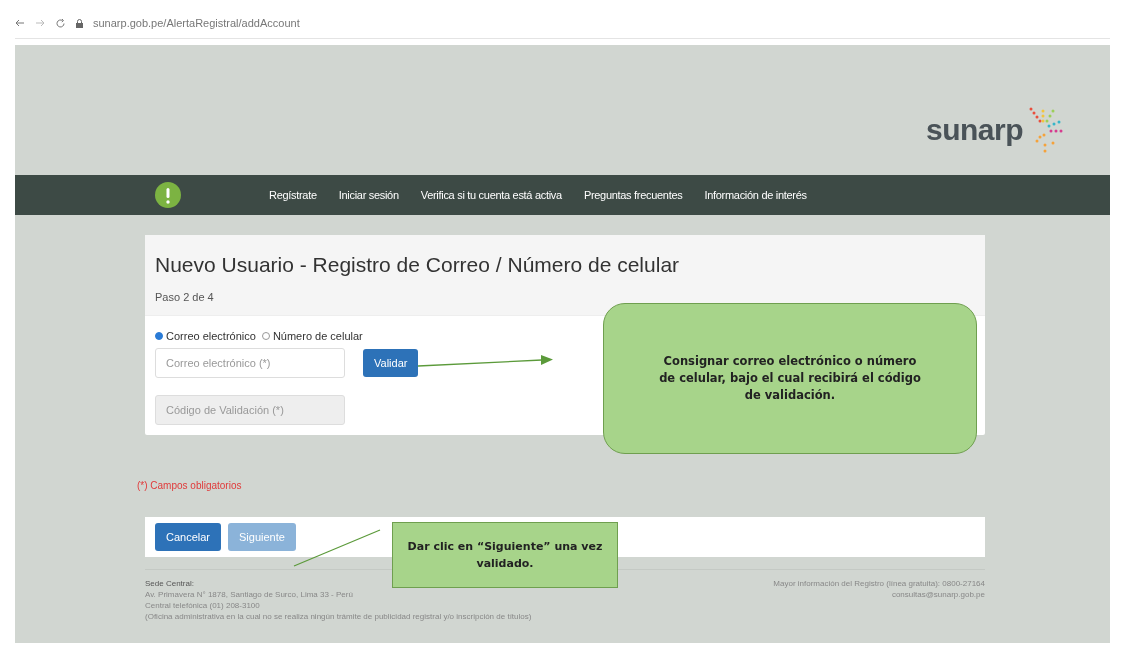  What do you see at coordinates (338, 616) in the screenshot?
I see `footer-text: (Oficina administrativa en la cual no se realiza ningún trámite de publicidad registral y/o inscripción de títulos)` at bounding box center [338, 616].